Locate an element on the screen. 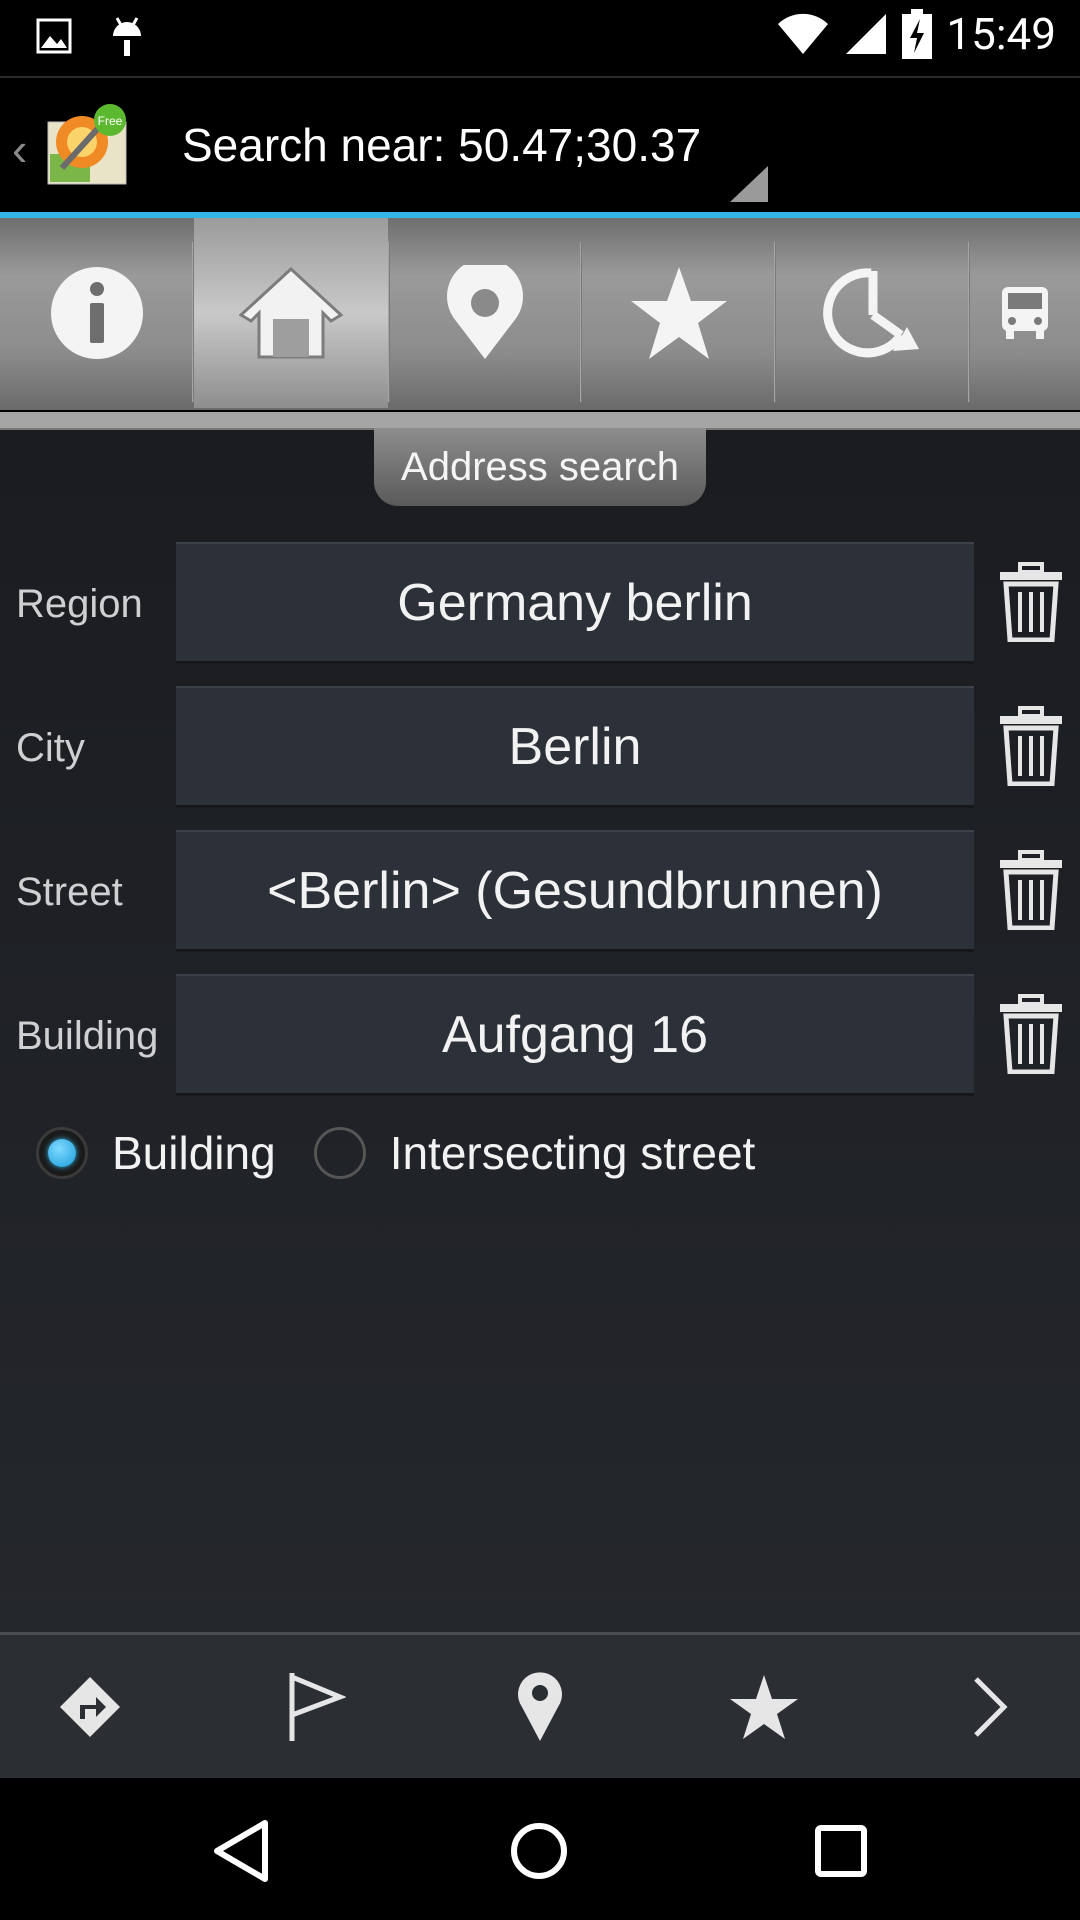 The width and height of the screenshot is (1080, 1920). home-icon is located at coordinates (291, 312).